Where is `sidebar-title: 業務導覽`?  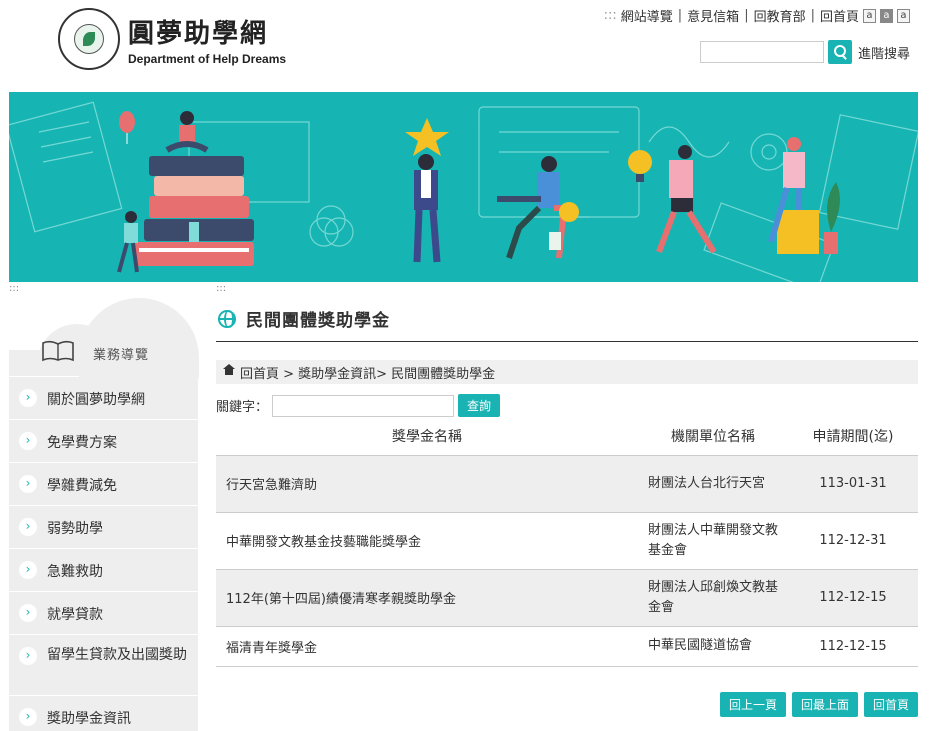
sidebar-title: 業務導覽 is located at coordinates (121, 355).